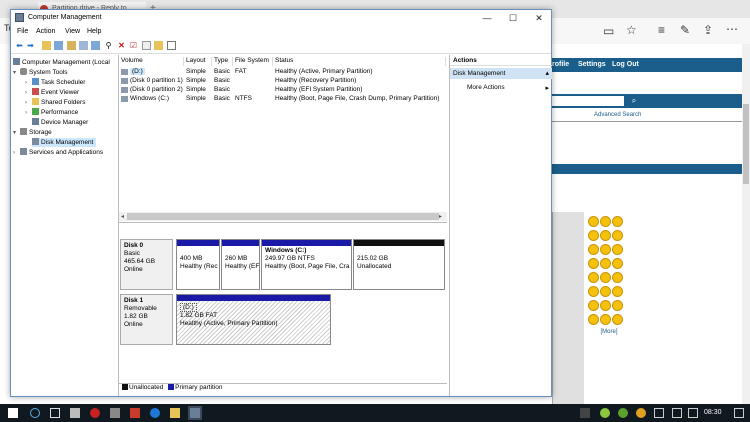 The width and height of the screenshot is (750, 422). What do you see at coordinates (198, 61) in the screenshot?
I see `column-header-layout: Layout` at bounding box center [198, 61].